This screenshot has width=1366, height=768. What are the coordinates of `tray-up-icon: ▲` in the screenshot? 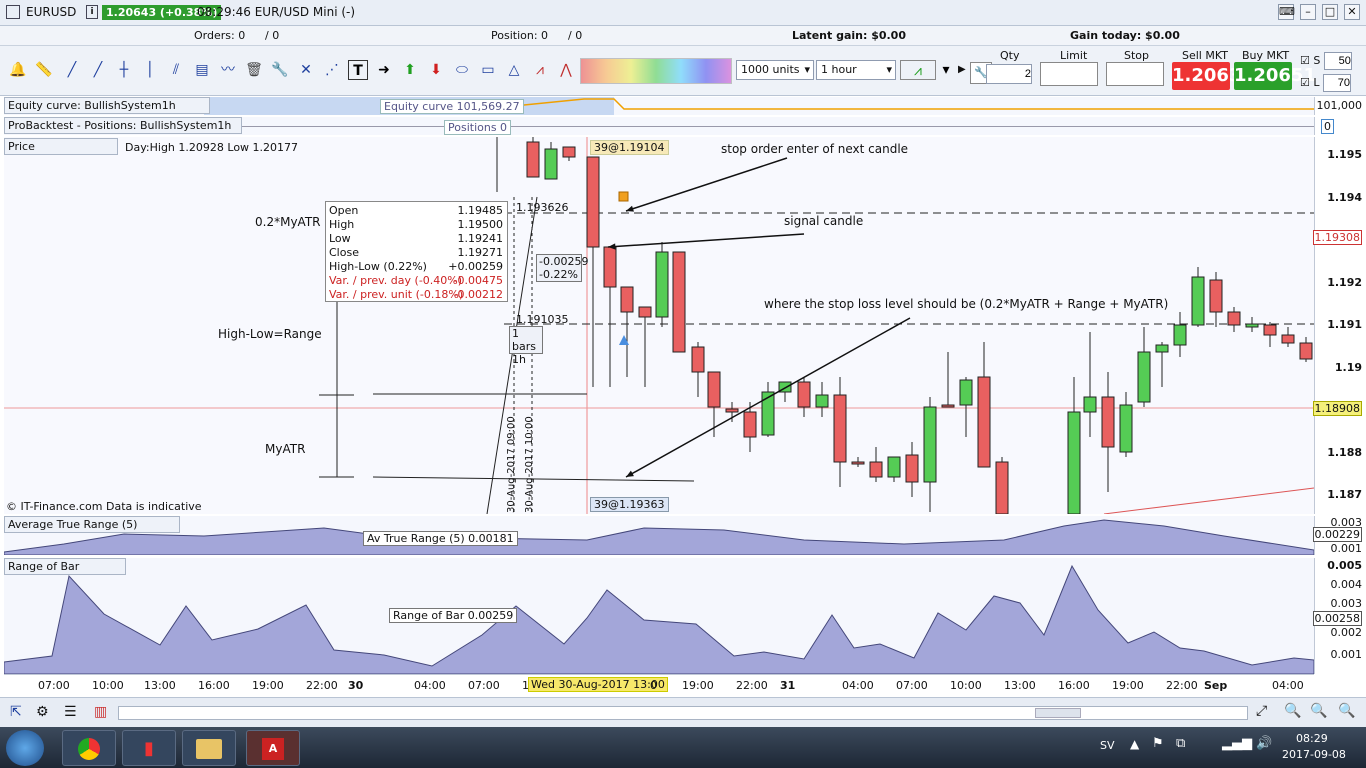 It's located at (1134, 744).